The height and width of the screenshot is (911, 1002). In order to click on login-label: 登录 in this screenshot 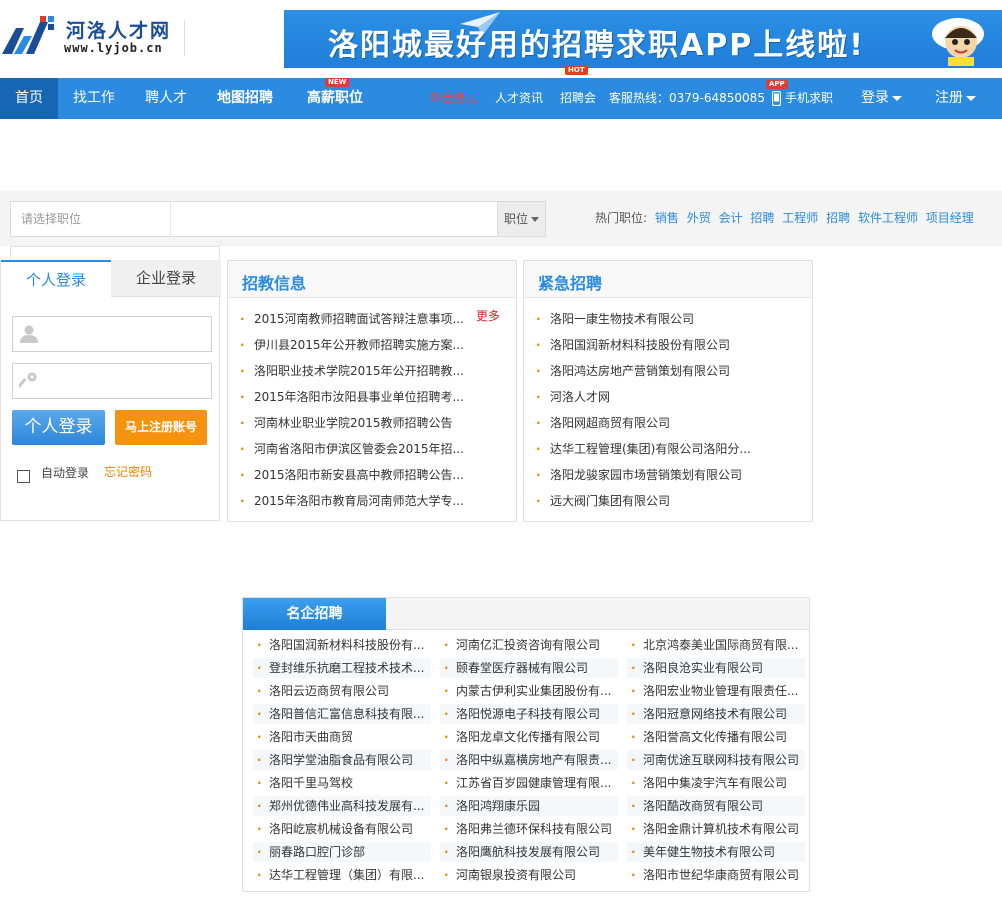, I will do `click(875, 98)`.